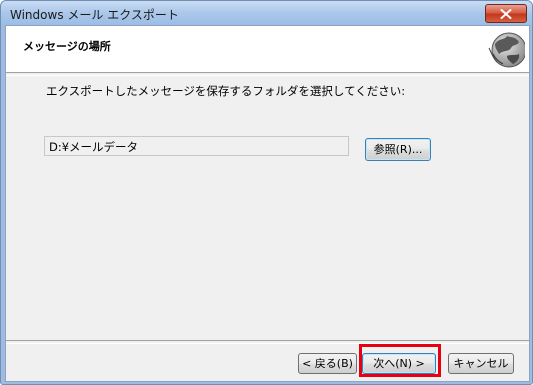  What do you see at coordinates (267, 74) in the screenshot?
I see `header-divider` at bounding box center [267, 74].